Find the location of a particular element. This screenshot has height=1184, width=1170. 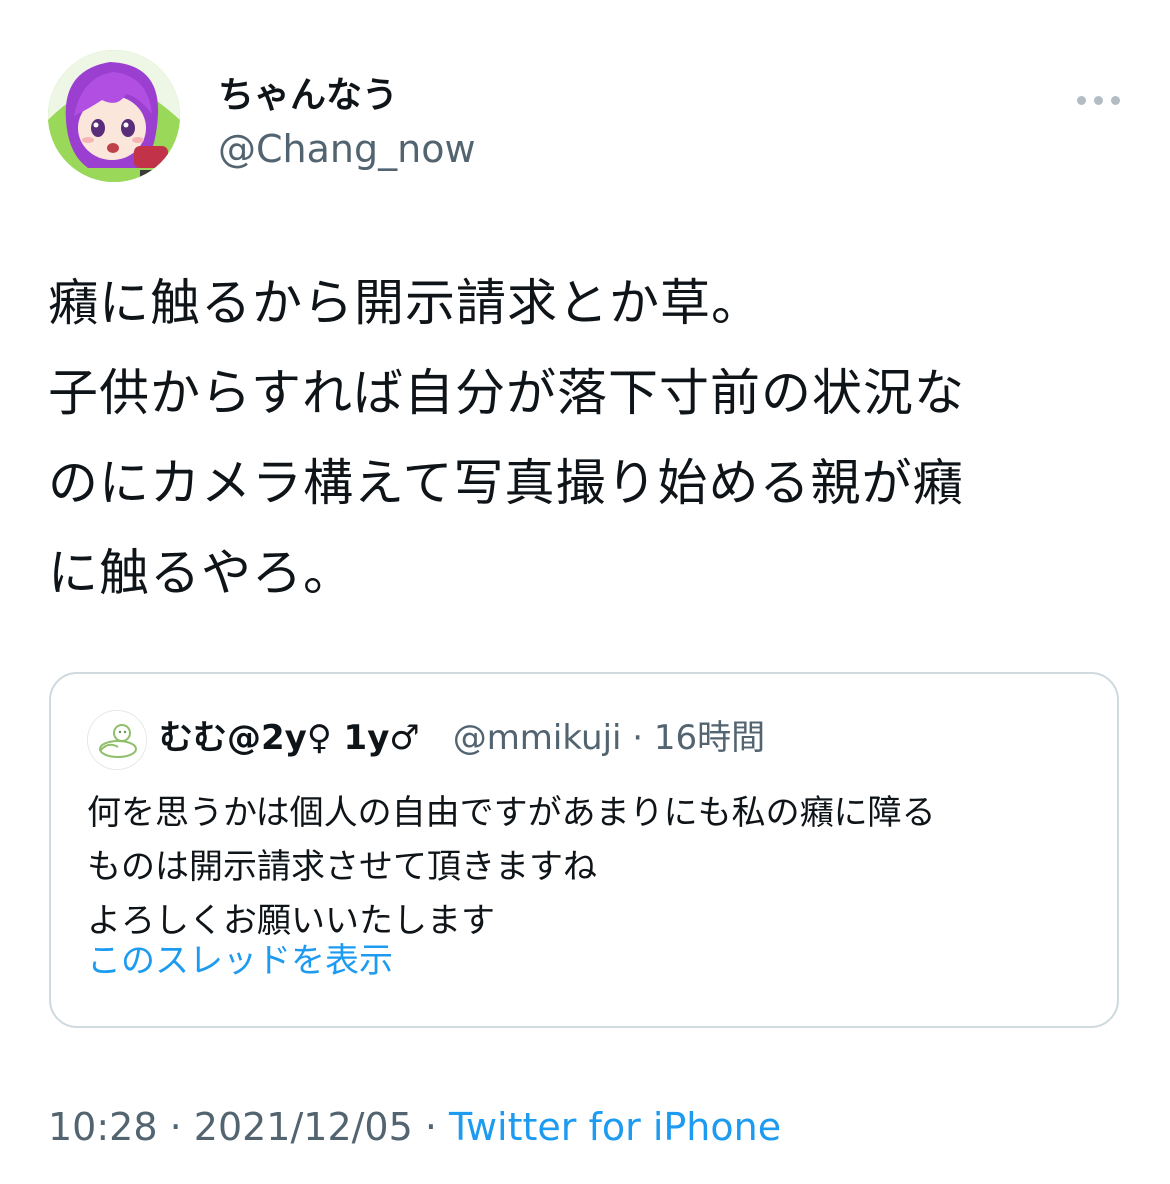

tweet-source-link: Twitter for iPhone is located at coordinates (615, 1127).